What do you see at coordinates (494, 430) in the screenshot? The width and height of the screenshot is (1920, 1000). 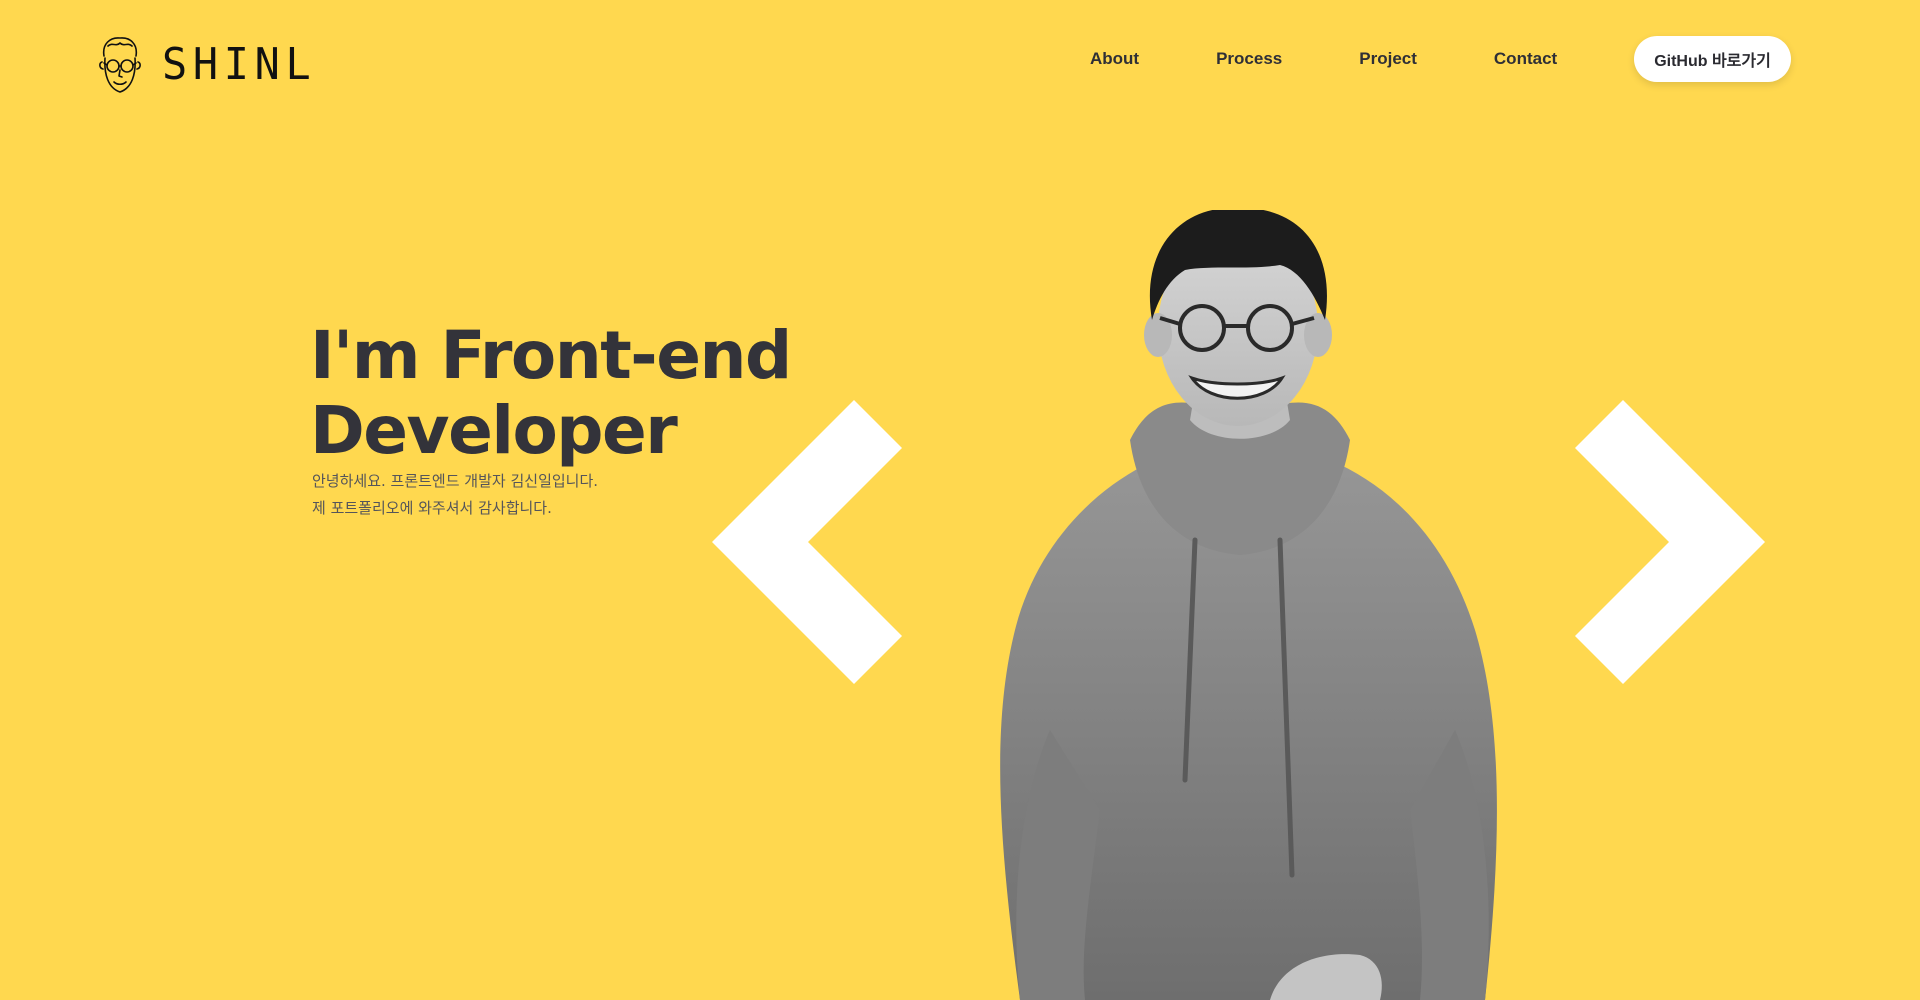 I see `hero-title-line-2: Developer` at bounding box center [494, 430].